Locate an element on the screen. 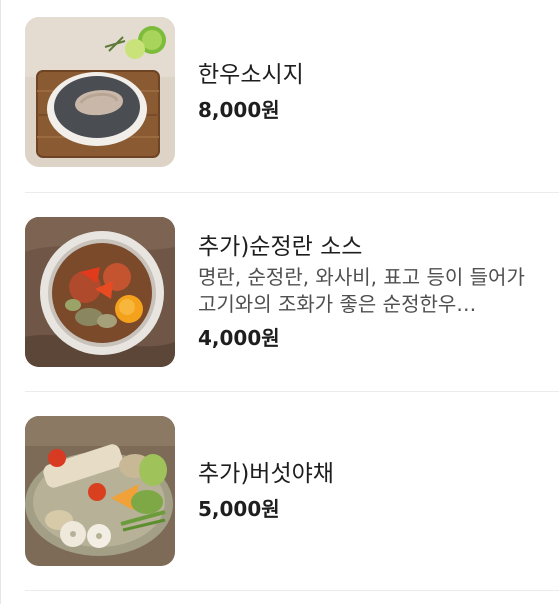 The image size is (559, 604). menu-item-info: 추가)버섯야채 5,000원 is located at coordinates (376, 491).